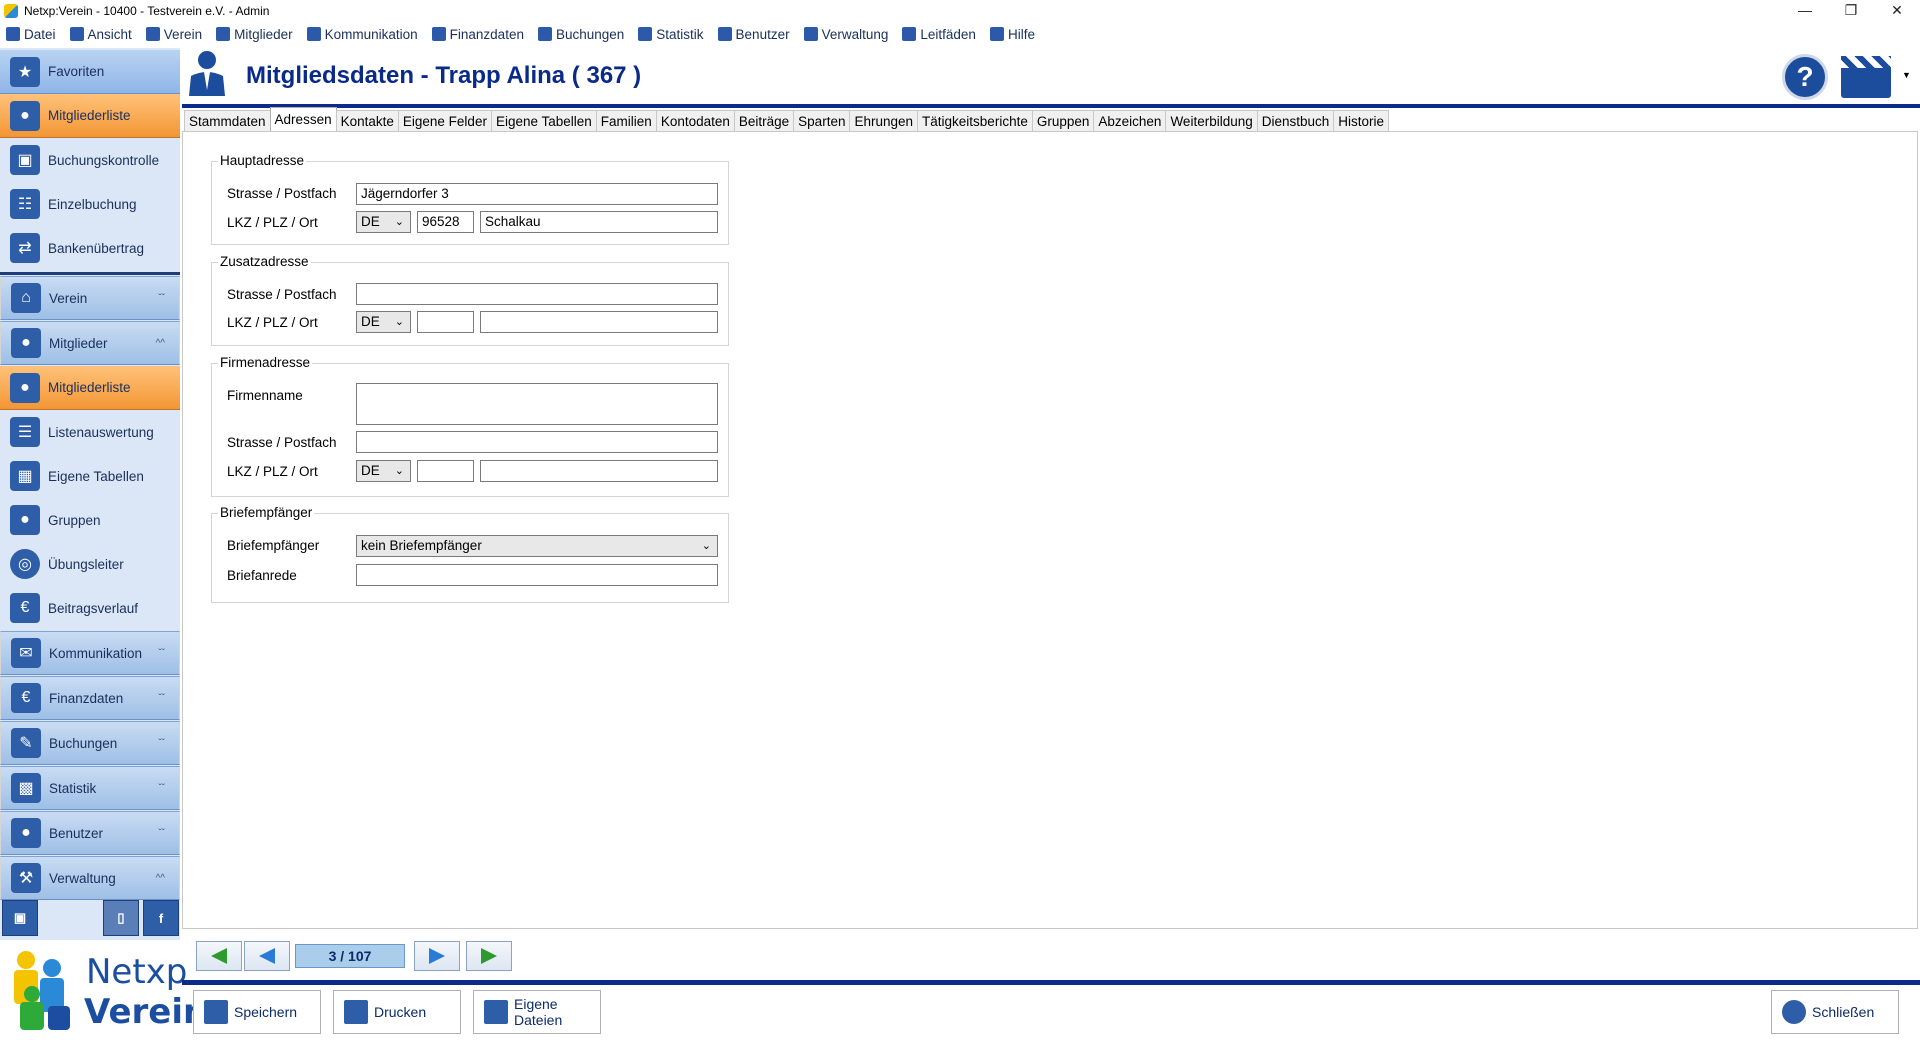 The height and width of the screenshot is (1040, 1920). I want to click on sidebar-gruppen: ● Gruppen, so click(90, 520).